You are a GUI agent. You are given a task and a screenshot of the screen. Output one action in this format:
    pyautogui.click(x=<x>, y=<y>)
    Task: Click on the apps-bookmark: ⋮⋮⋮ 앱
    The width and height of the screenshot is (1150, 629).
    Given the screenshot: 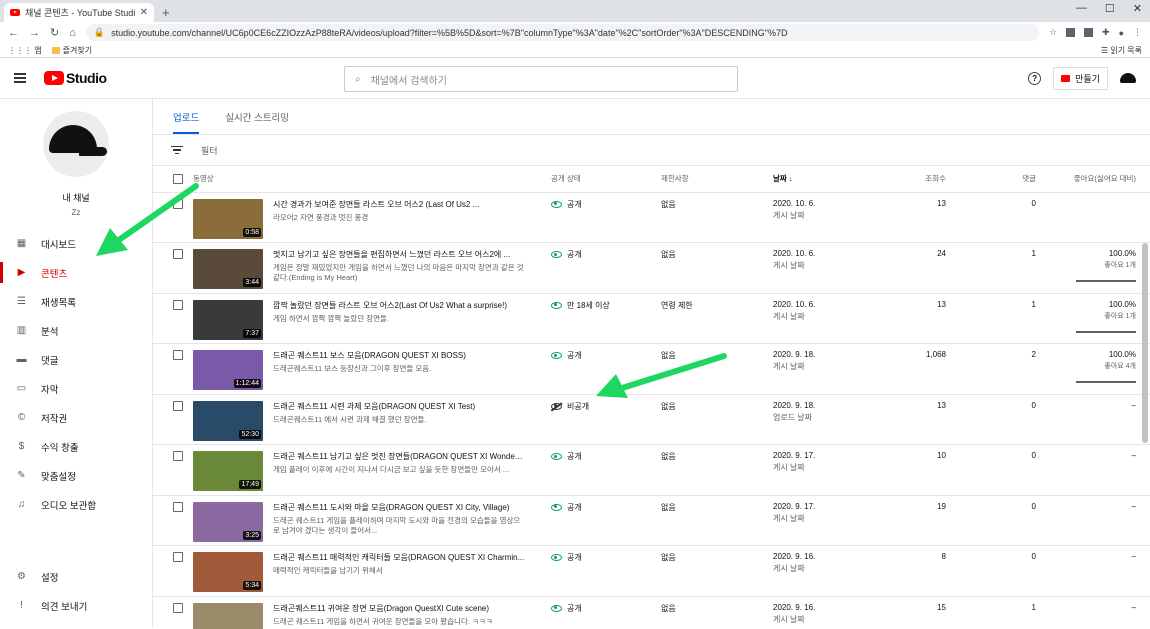 What is the action you would take?
    pyautogui.click(x=25, y=50)
    